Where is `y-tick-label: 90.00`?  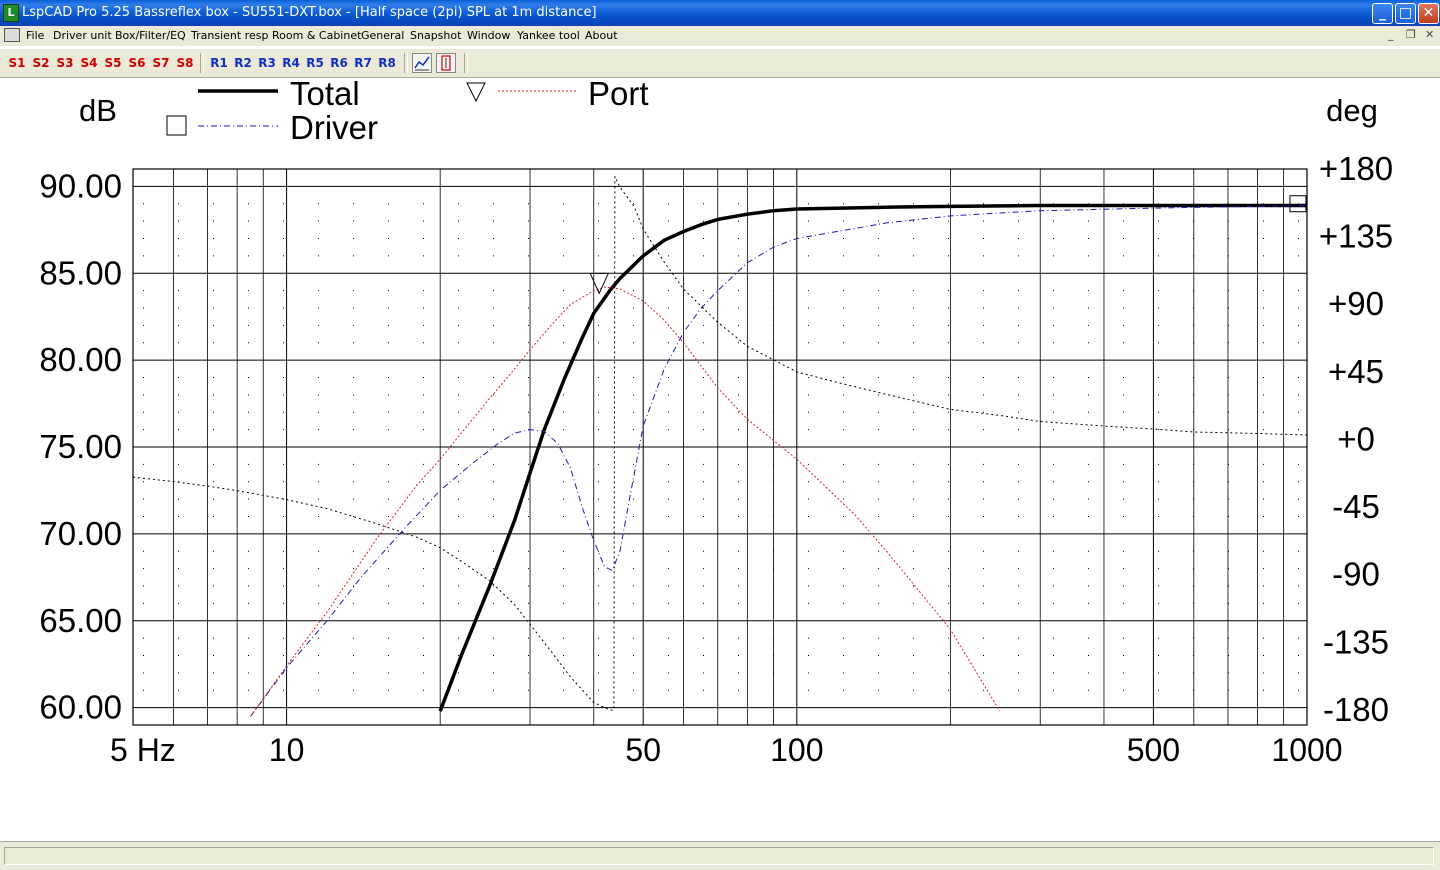 y-tick-label: 90.00 is located at coordinates (80, 185).